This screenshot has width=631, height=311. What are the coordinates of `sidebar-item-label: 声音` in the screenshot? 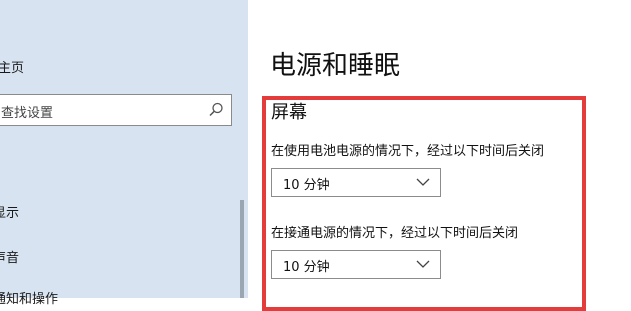 It's located at (10, 258).